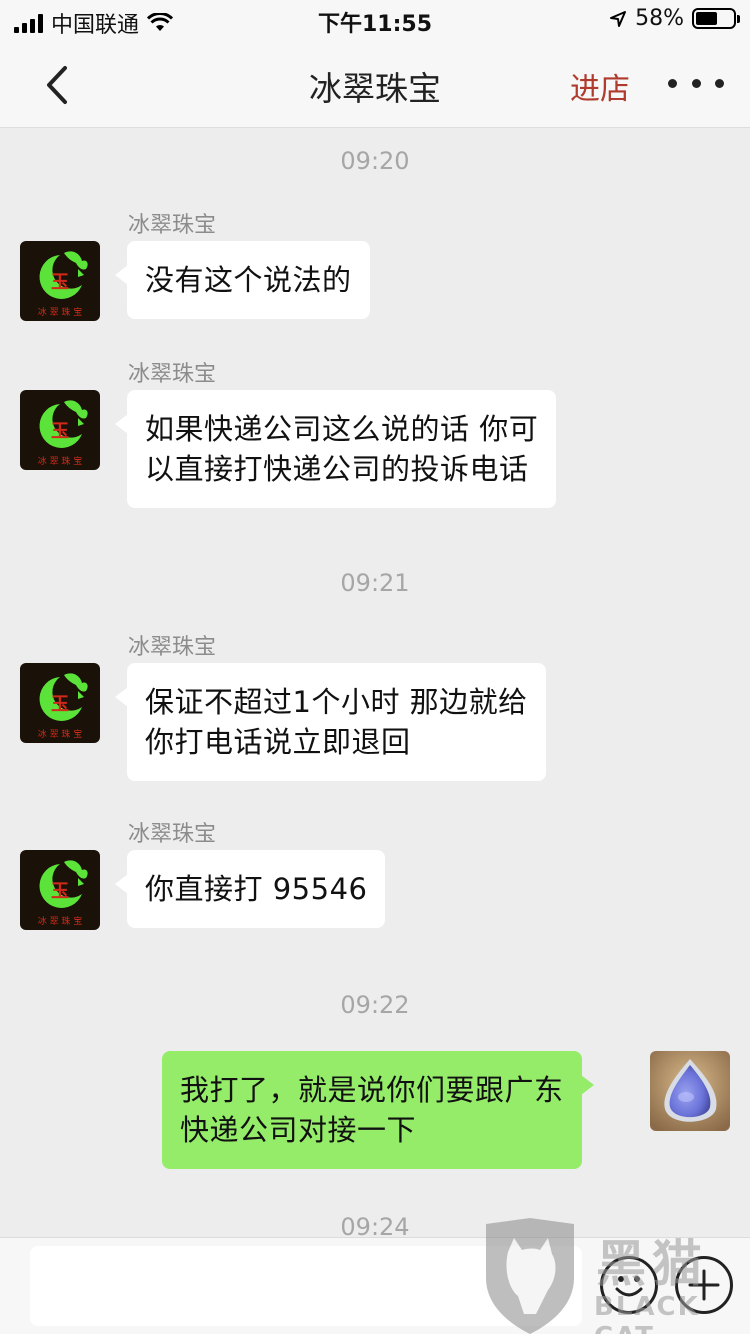  Describe the element at coordinates (375, 20) in the screenshot. I see `status-bar: 中国联通 下午11:55 58%` at that location.